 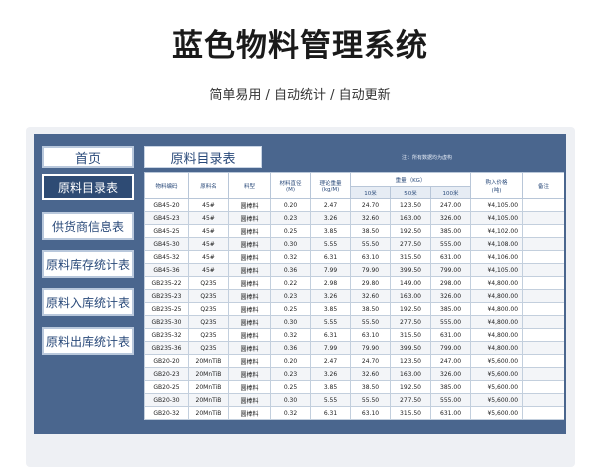 What do you see at coordinates (290, 270) in the screenshot?
I see `table-cell: 0.36` at bounding box center [290, 270].